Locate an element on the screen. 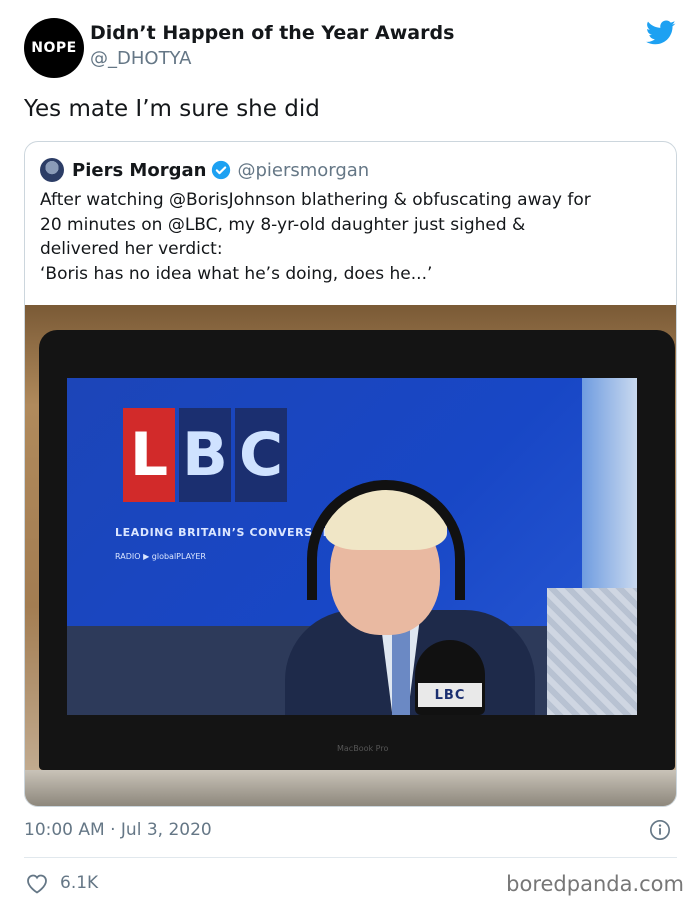  twitter-bird-icon is located at coordinates (661, 33).